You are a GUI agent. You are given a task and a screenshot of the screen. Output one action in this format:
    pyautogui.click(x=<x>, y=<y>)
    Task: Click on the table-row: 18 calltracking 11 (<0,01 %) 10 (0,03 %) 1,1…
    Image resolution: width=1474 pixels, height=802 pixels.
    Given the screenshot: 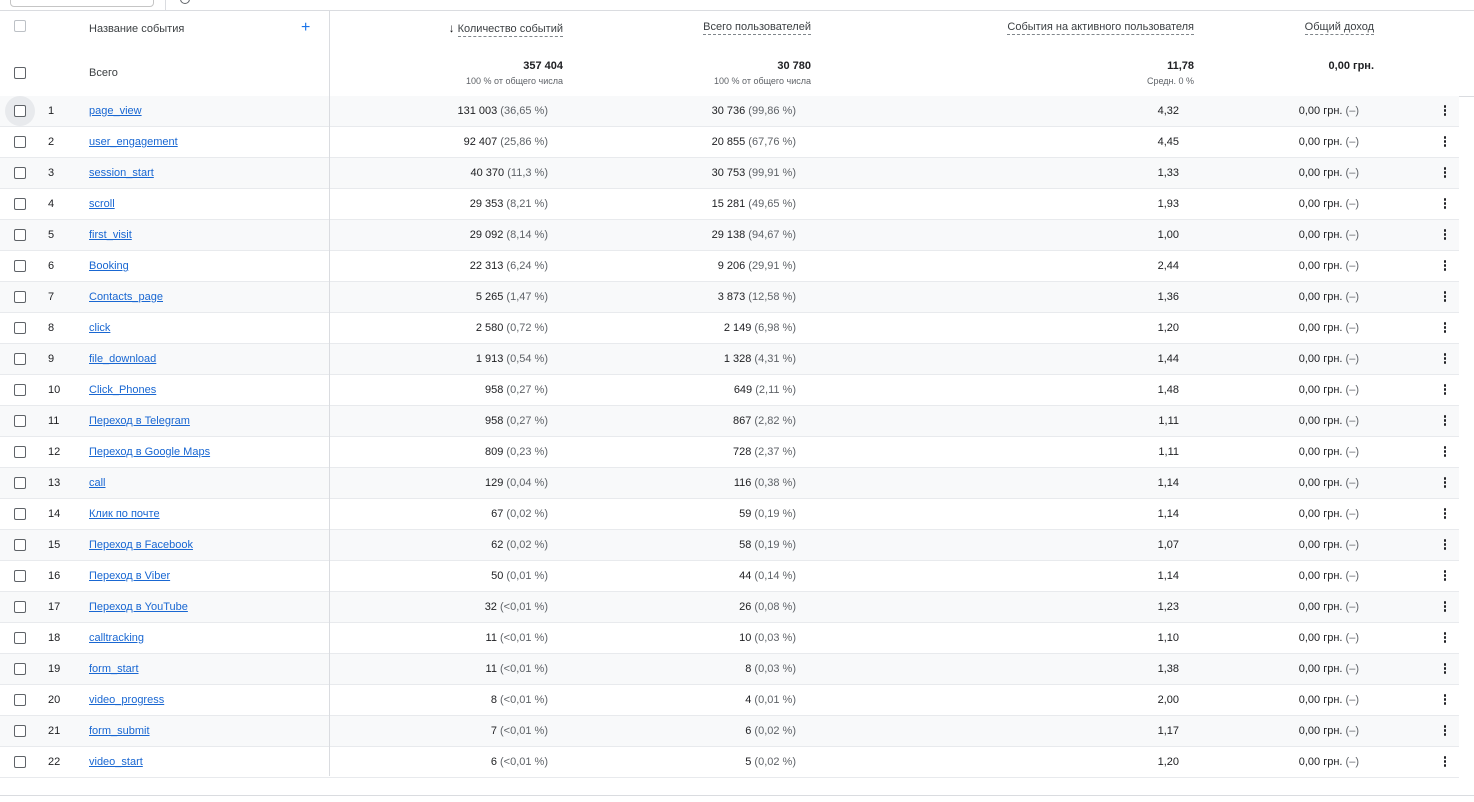 What is the action you would take?
    pyautogui.click(x=729, y=638)
    